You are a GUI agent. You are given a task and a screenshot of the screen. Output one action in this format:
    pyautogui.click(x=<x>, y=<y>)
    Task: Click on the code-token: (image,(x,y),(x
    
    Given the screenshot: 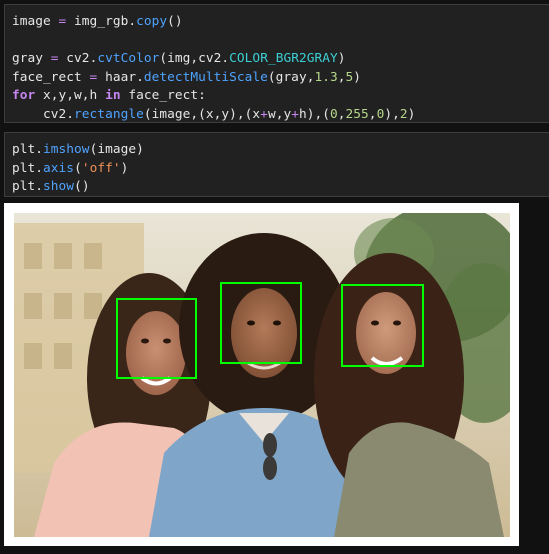 What is the action you would take?
    pyautogui.click(x=202, y=114)
    